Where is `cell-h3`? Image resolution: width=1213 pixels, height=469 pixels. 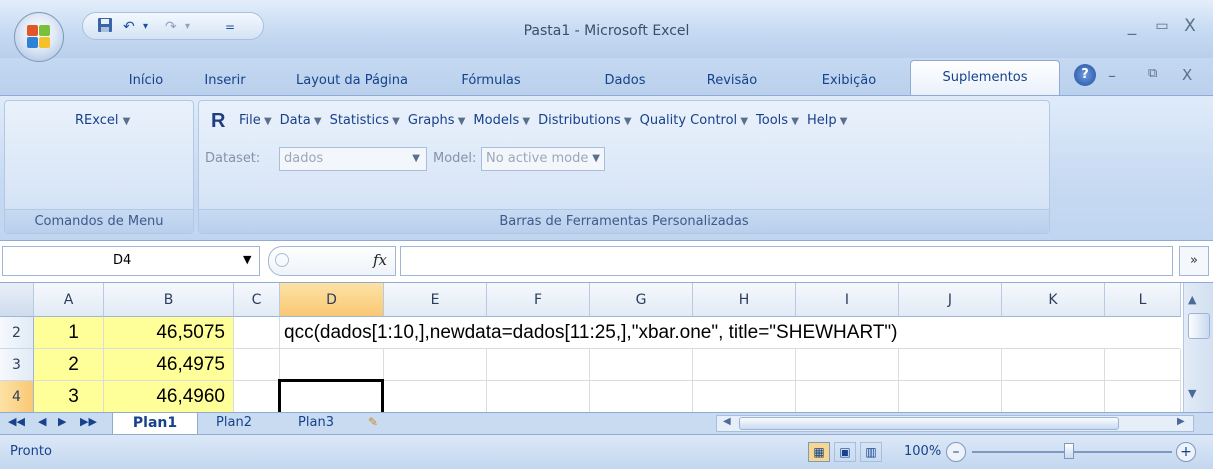
cell-h3 is located at coordinates (744, 365).